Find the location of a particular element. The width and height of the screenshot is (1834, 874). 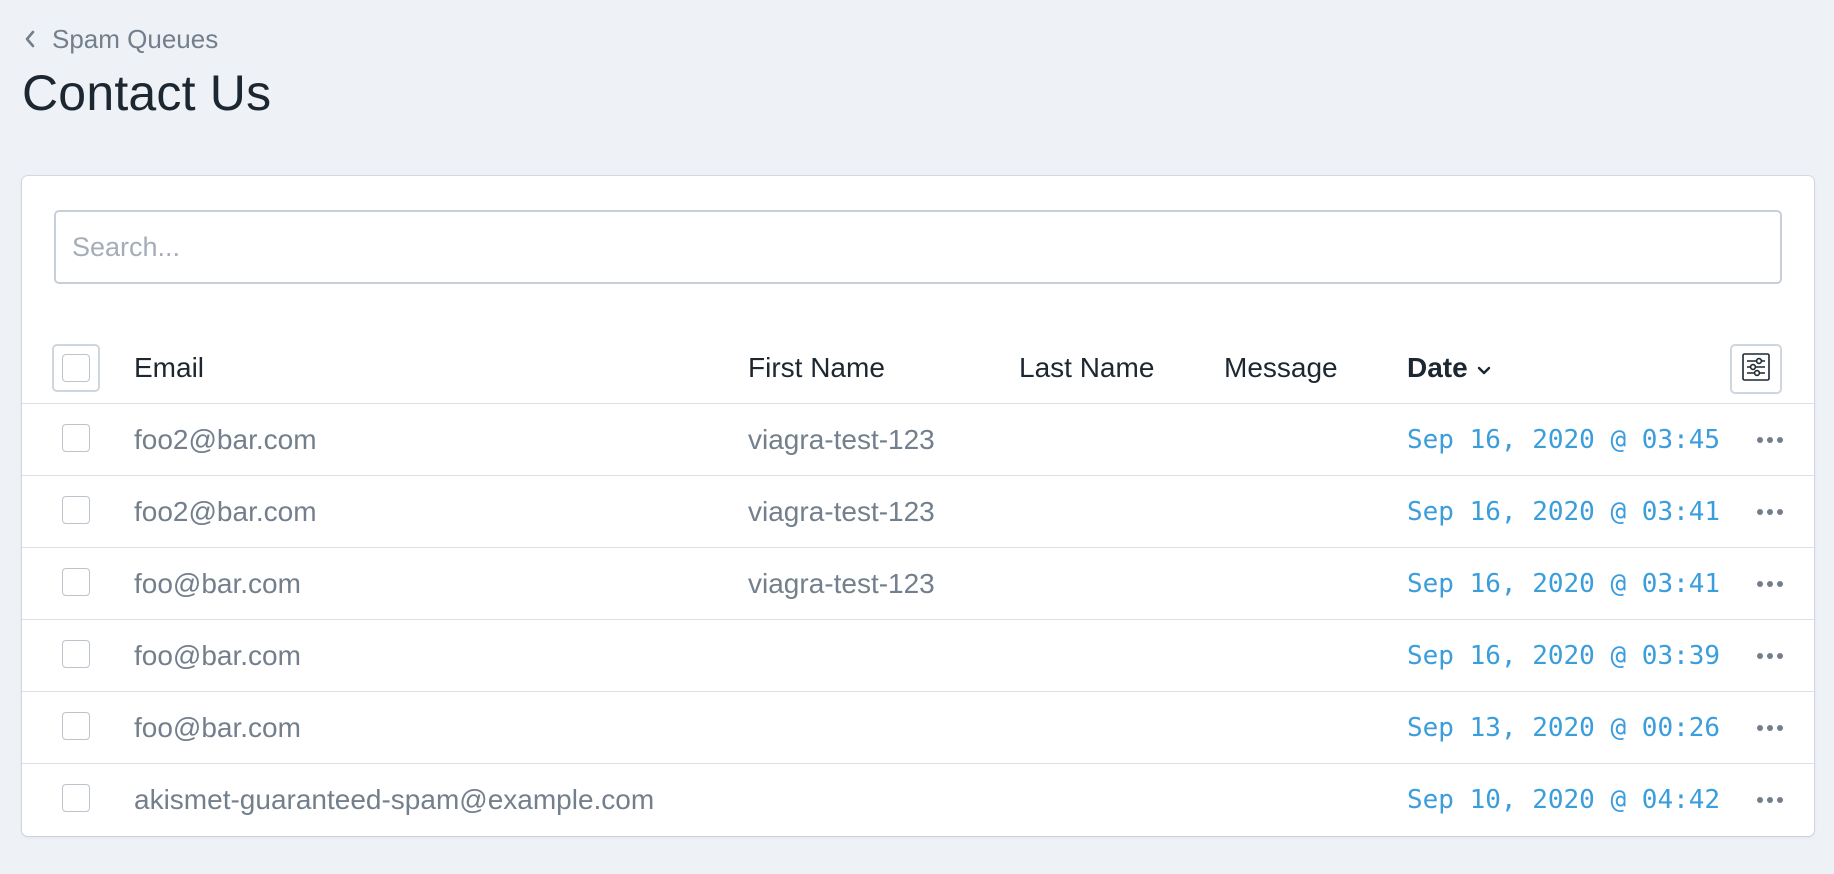

chevron-down-icon is located at coordinates (1484, 368).